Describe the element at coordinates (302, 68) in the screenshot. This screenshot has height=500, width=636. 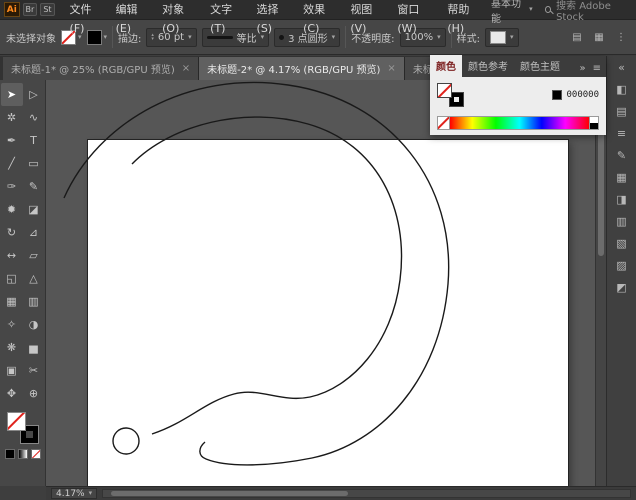
I see `document-tab-2-active: 未标题-2* @ 4.17% (RGB/GPU 预览) ×` at that location.